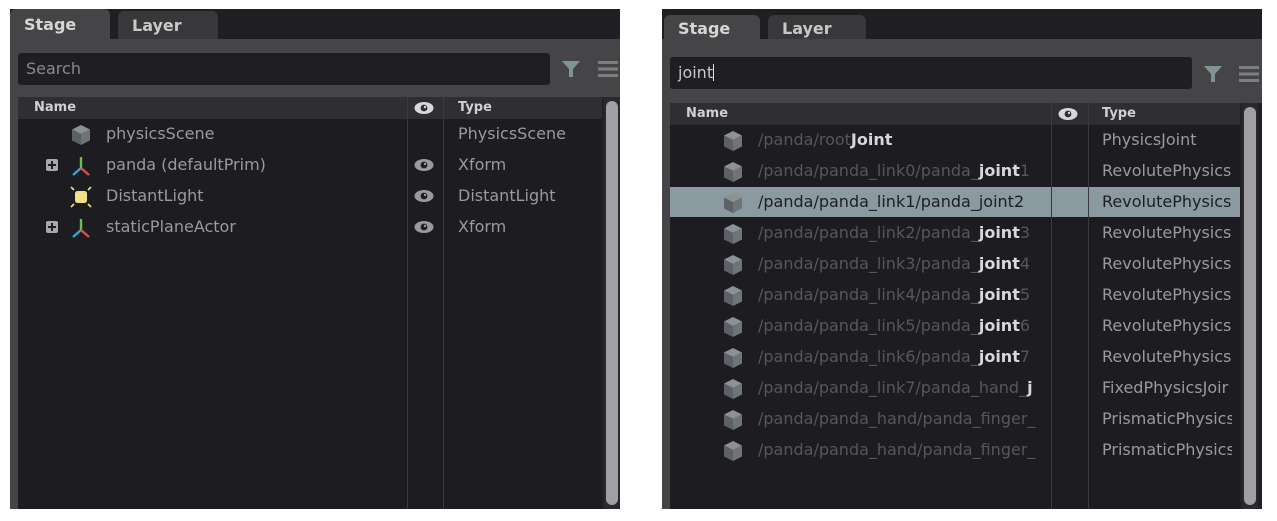 The image size is (1277, 521). Describe the element at coordinates (714, 72) in the screenshot. I see `text-caret` at that location.